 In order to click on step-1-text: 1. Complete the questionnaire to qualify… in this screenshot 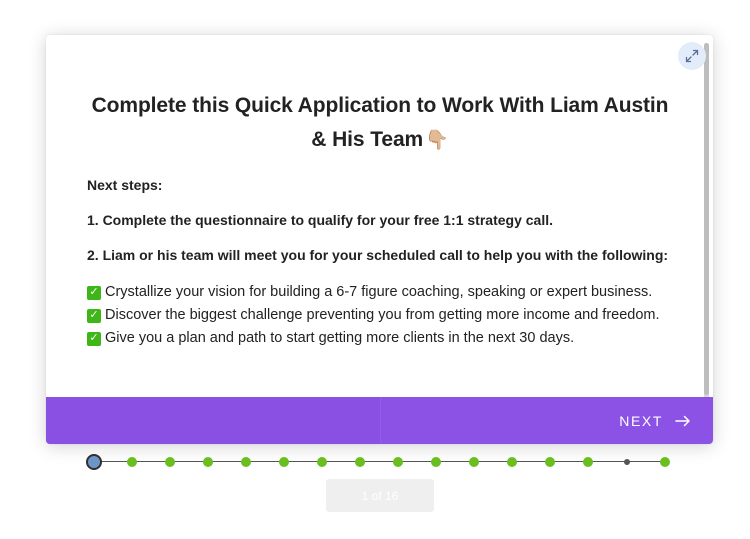, I will do `click(320, 220)`.